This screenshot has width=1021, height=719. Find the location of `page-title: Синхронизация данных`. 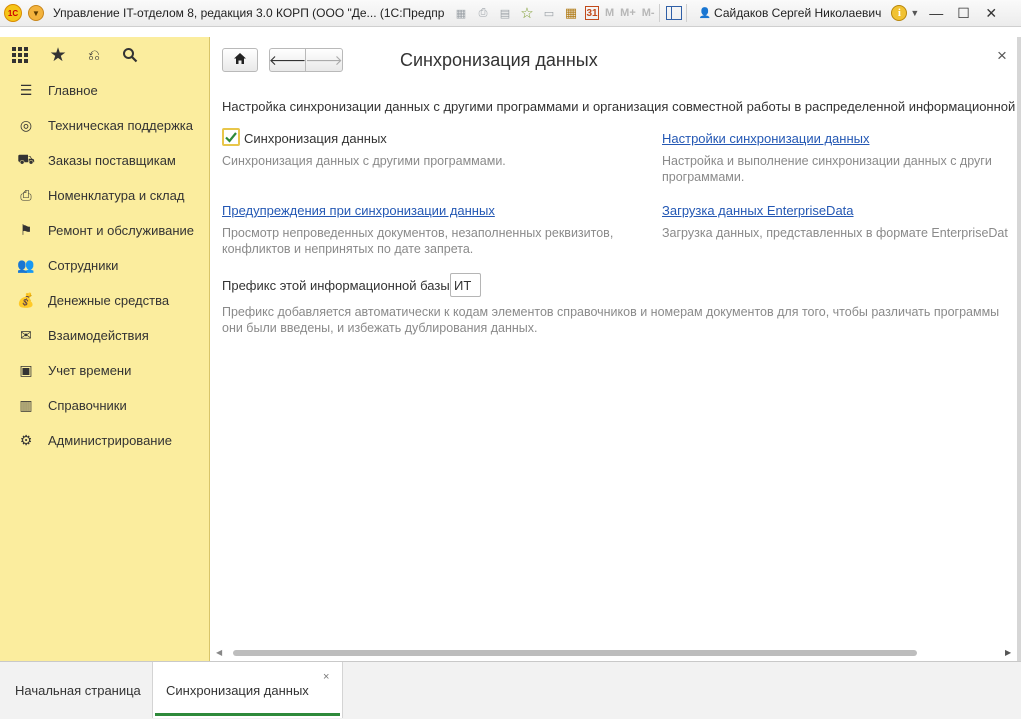

page-title: Синхронизация данных is located at coordinates (499, 60).